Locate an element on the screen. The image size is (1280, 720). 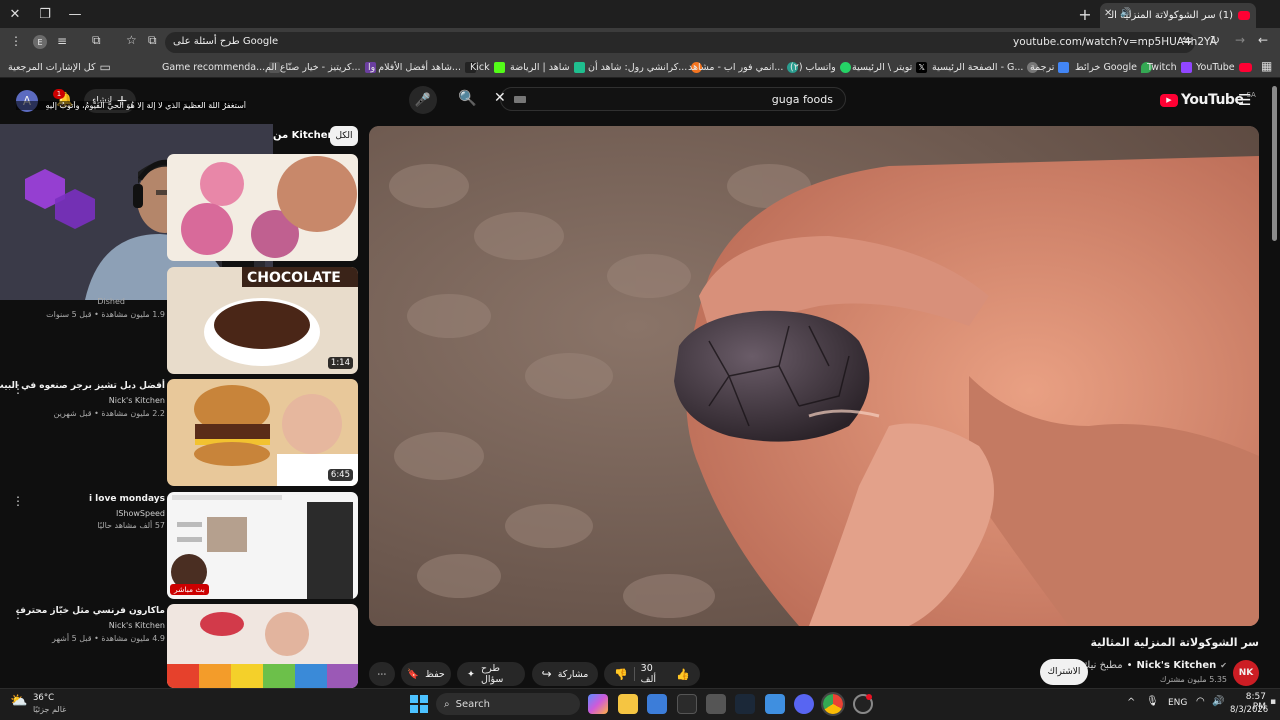
taskbar-search: ⌕ Search is located at coordinates (508, 704).